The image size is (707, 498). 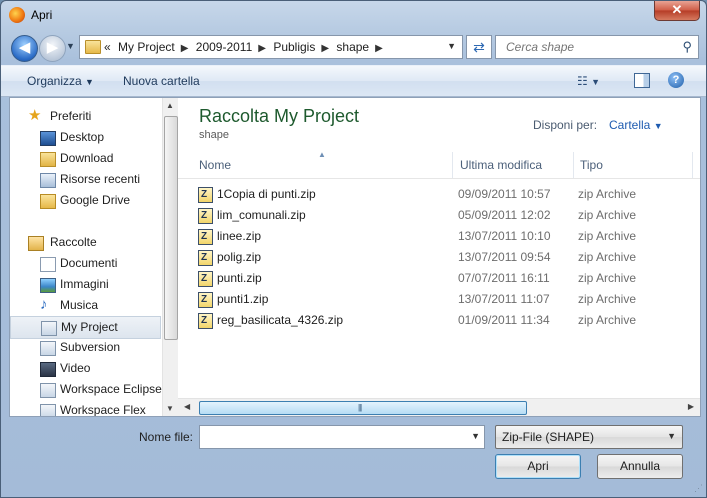 I want to click on nav-item-google-drive: Google Drive, so click(x=85, y=200).